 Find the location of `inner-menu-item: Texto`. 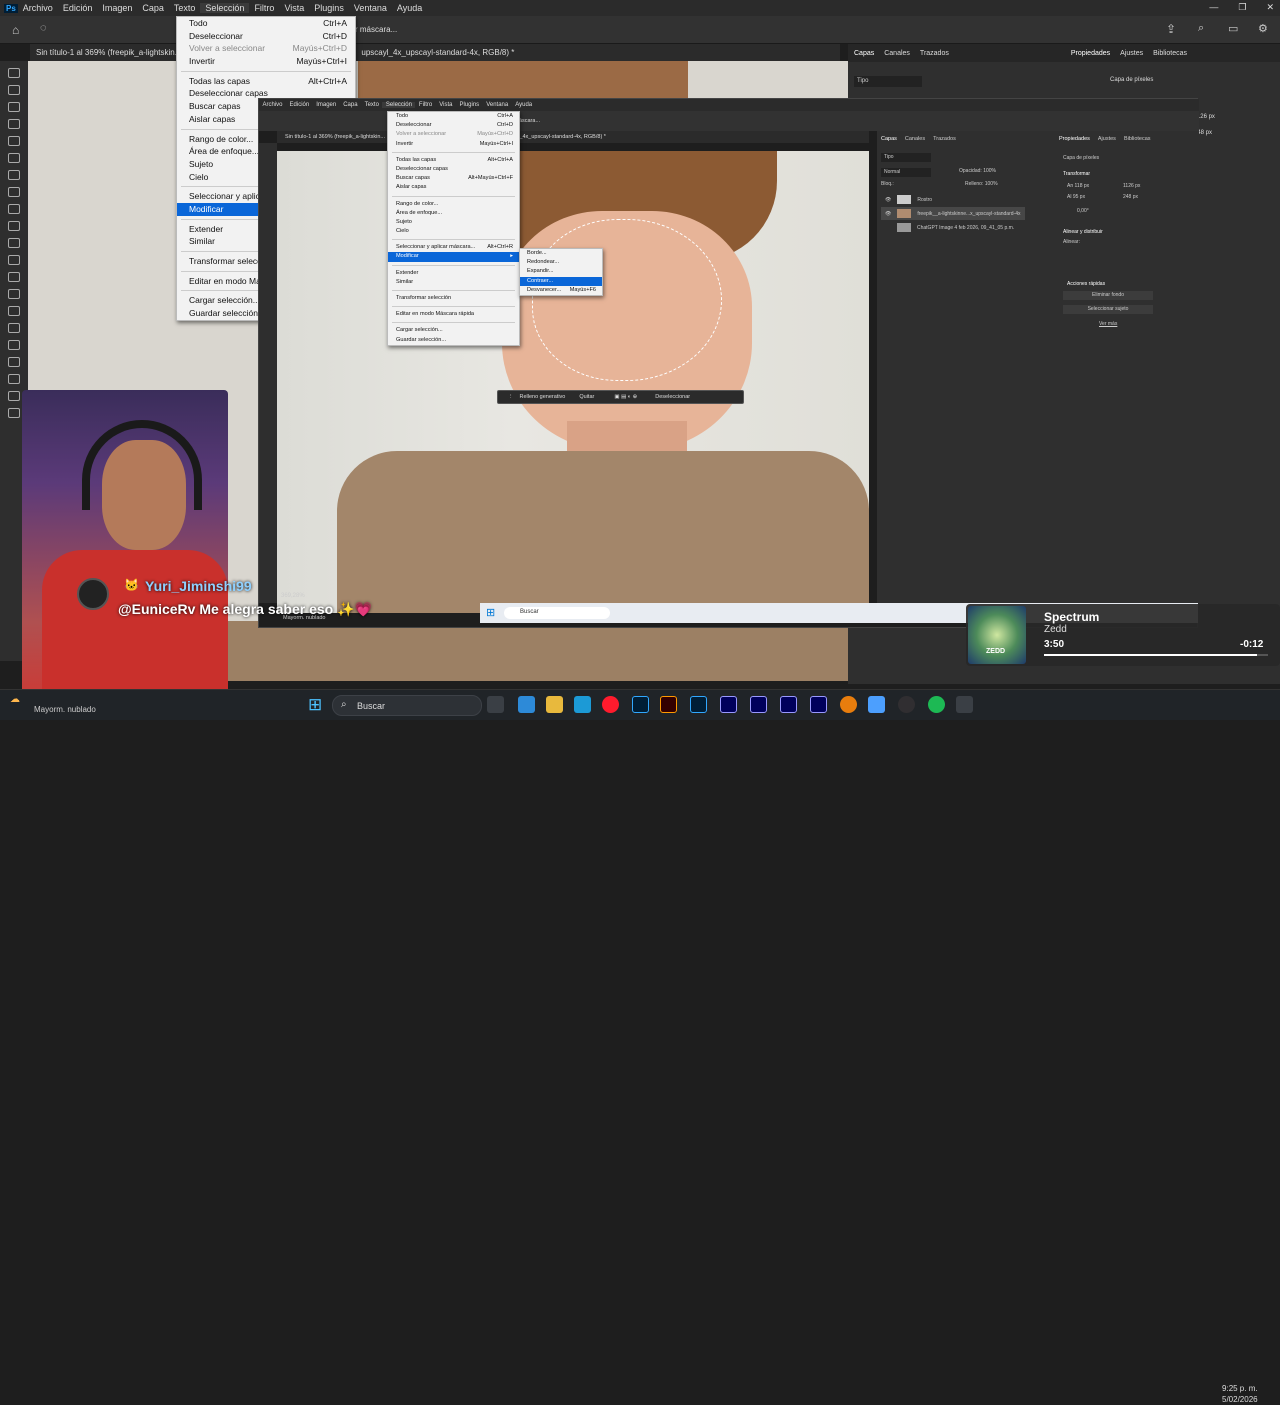

inner-menu-item: Texto is located at coordinates (371, 105).